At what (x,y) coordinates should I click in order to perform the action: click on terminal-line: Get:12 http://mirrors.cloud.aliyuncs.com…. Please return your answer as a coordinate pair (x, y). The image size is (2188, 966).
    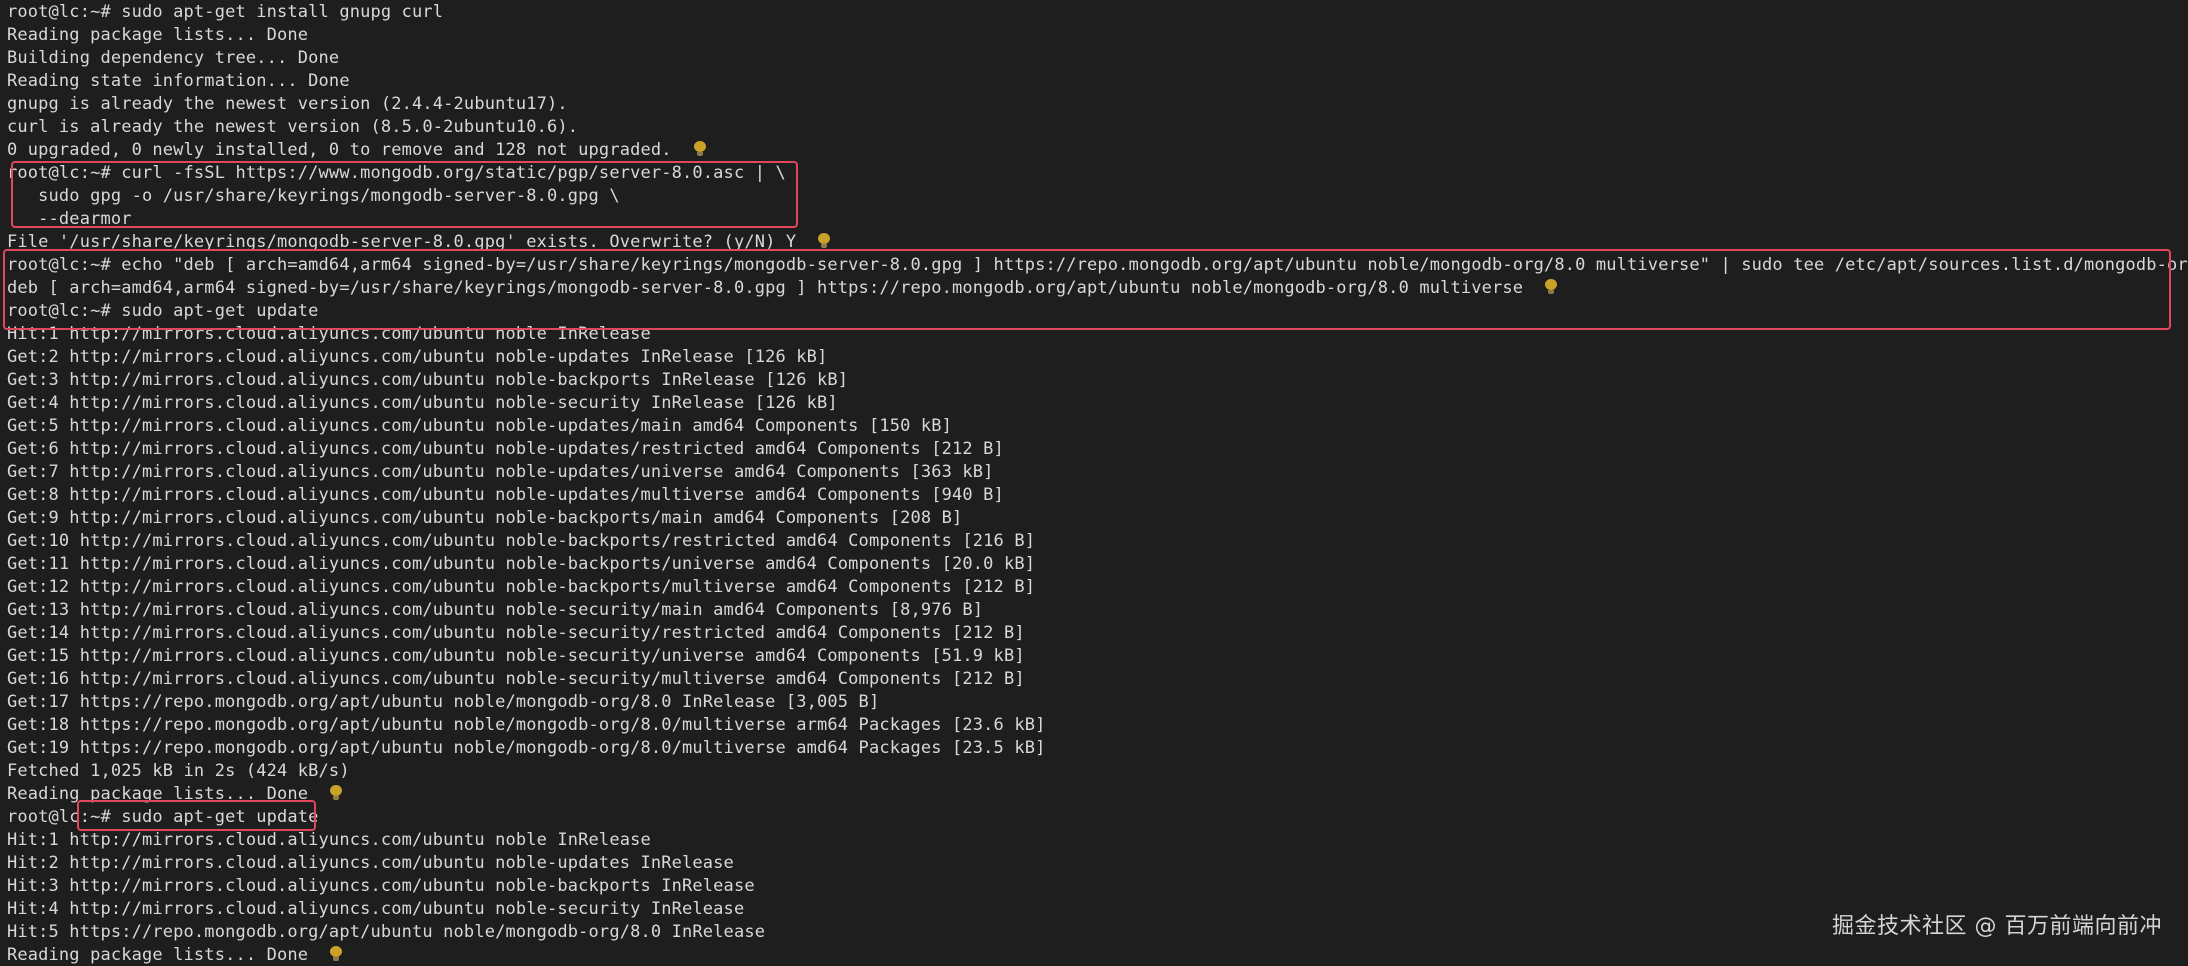
    Looking at the image, I should click on (521, 587).